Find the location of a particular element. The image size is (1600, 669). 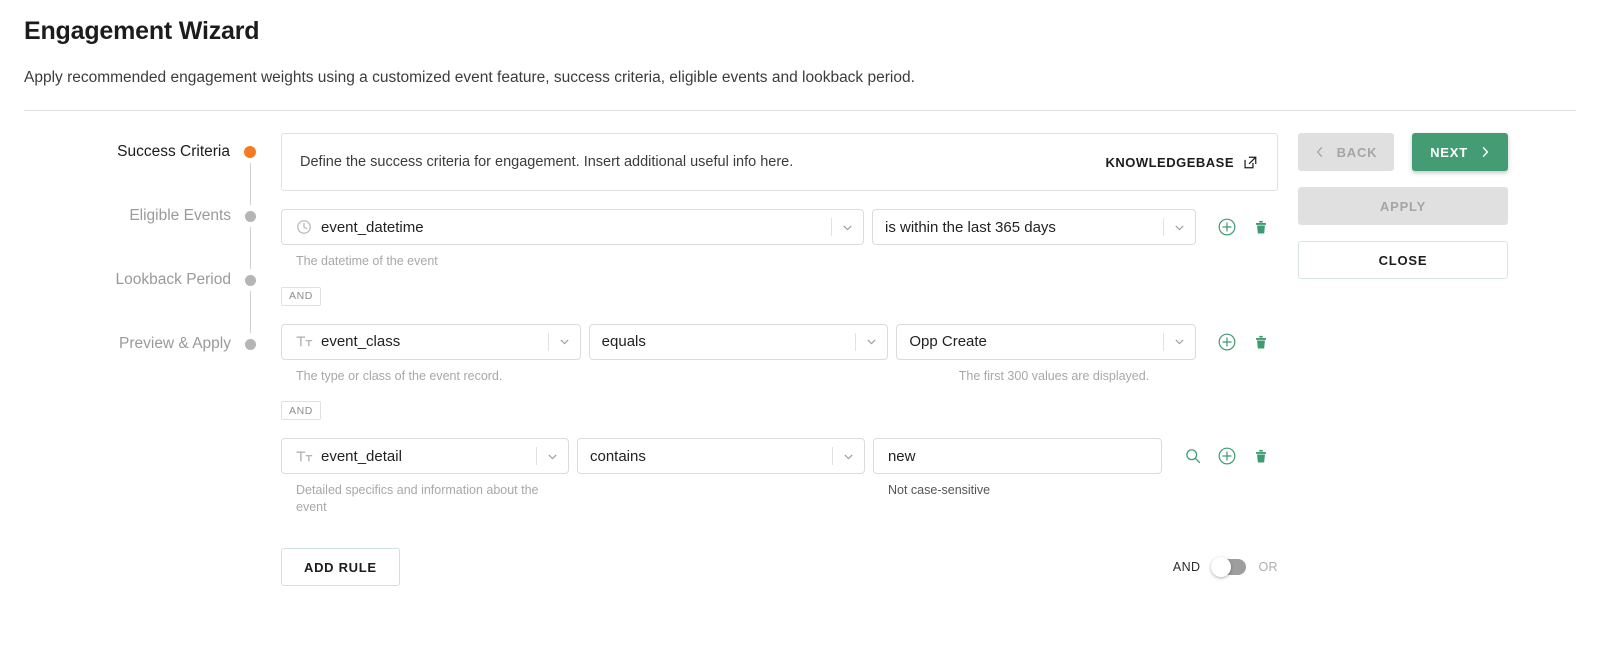

conjunction-toggle is located at coordinates (1229, 567).